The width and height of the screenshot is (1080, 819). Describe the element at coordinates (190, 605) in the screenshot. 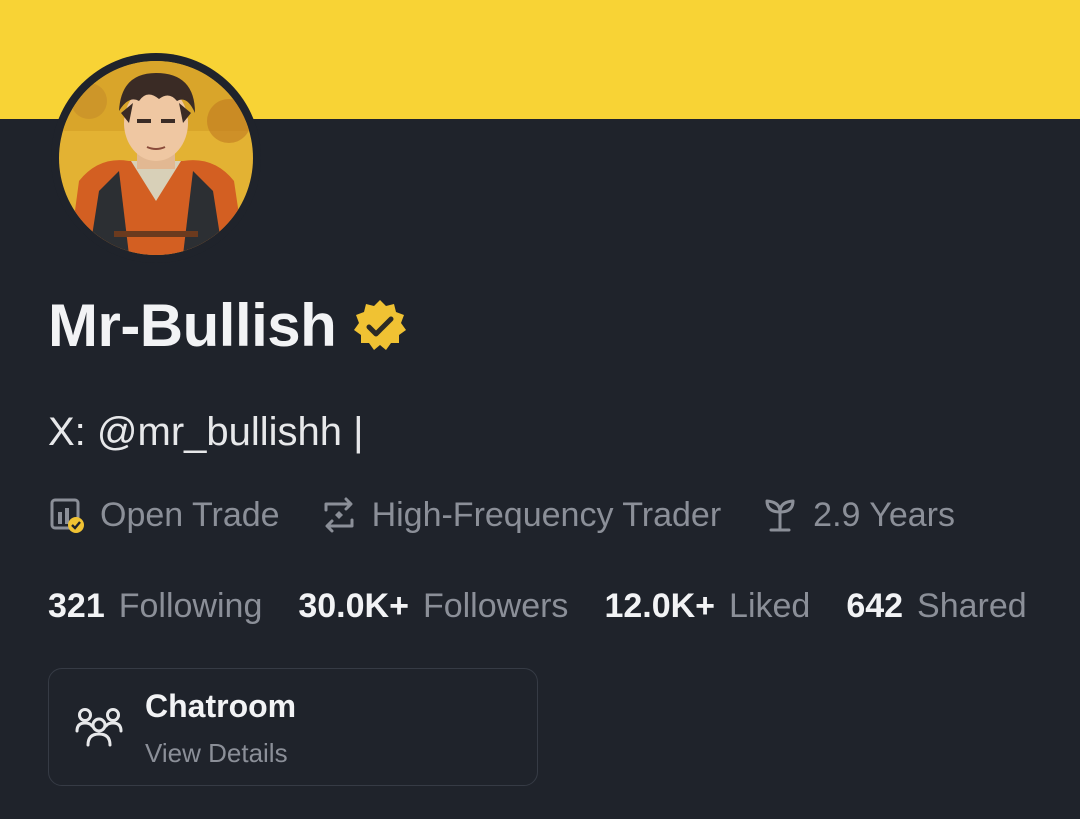

I see `stat-label: Following` at that location.